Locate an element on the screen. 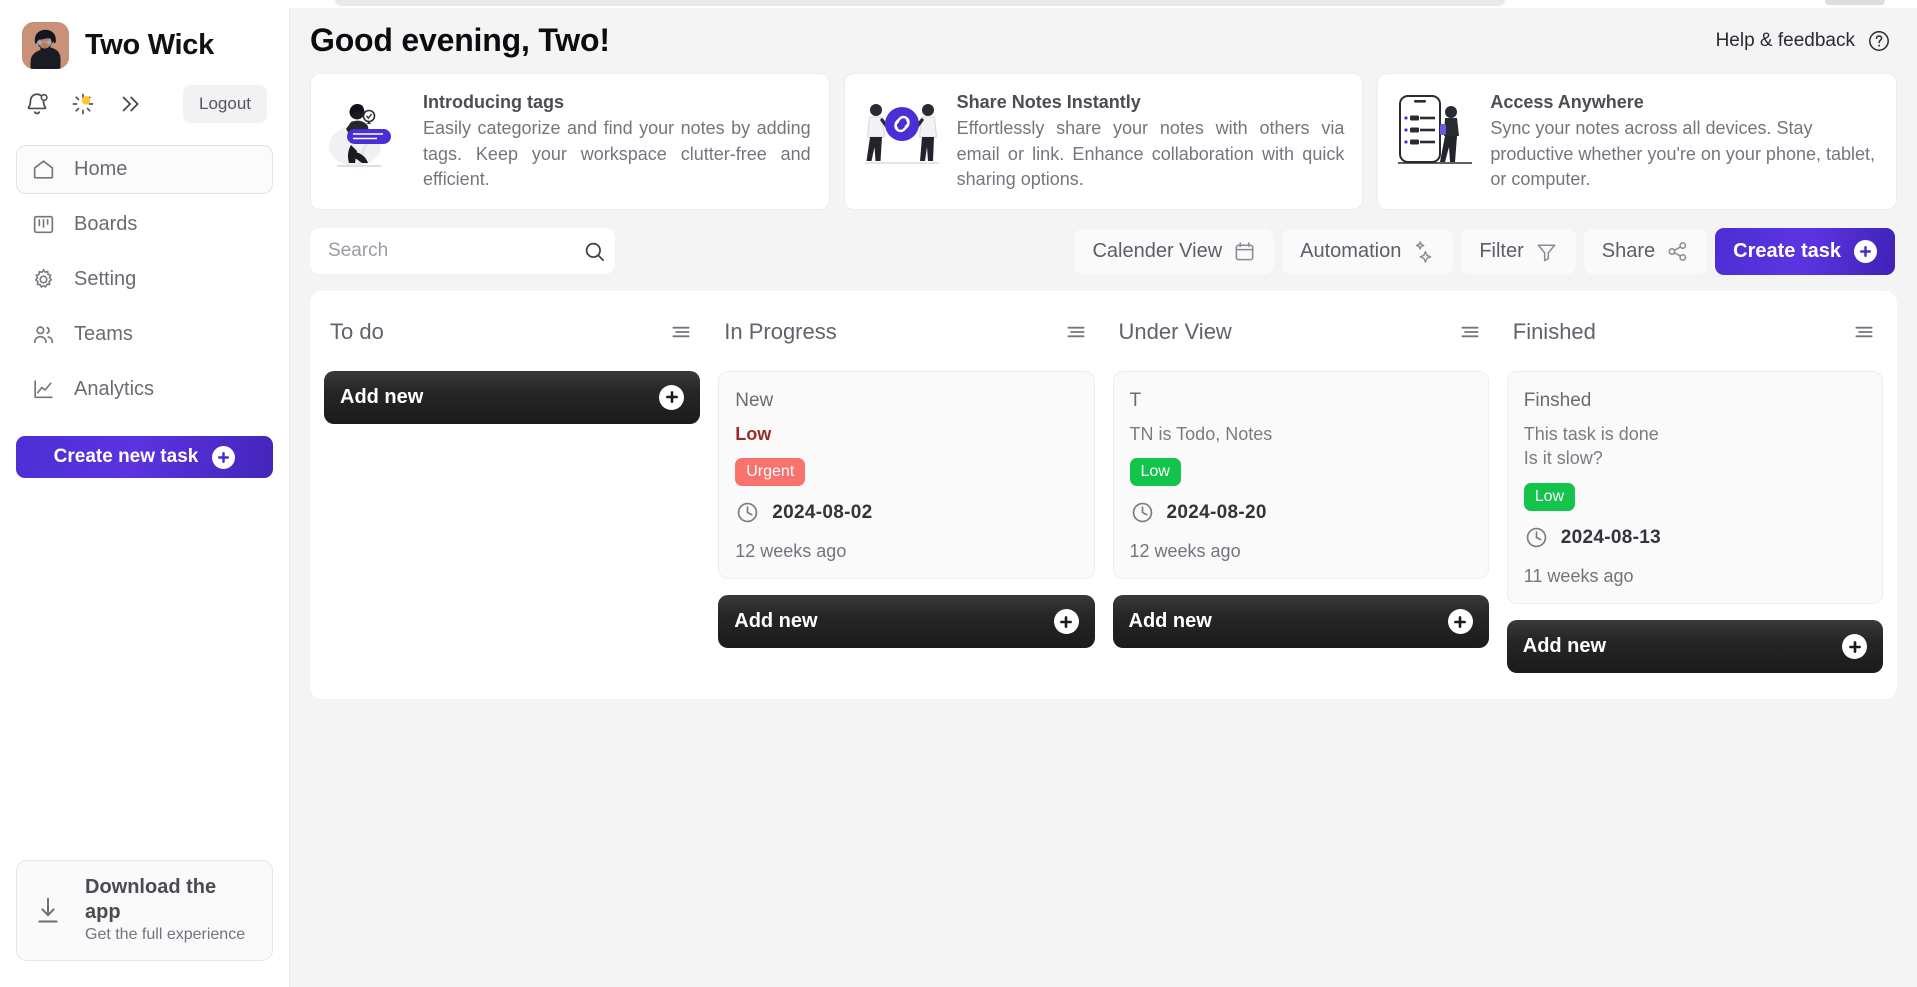 The width and height of the screenshot is (1917, 987). page-header: Good evening, Two! Help & feedback is located at coordinates (1103, 32).